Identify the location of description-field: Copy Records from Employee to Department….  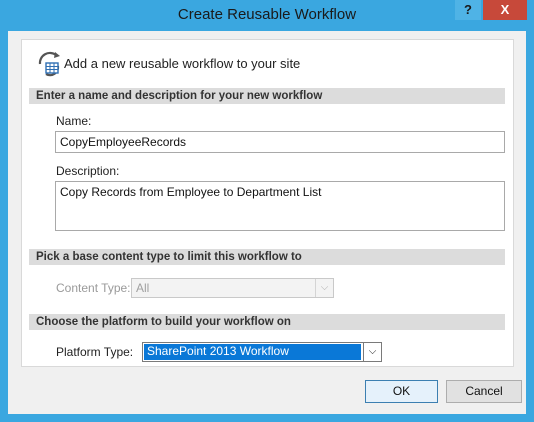
(280, 206).